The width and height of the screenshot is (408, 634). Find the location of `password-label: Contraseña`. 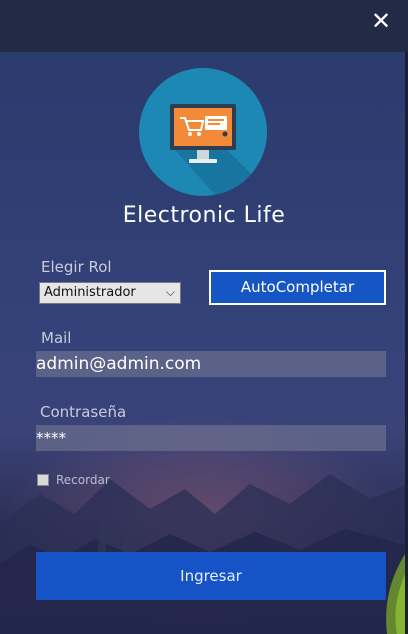

password-label: Contraseña is located at coordinates (83, 412).